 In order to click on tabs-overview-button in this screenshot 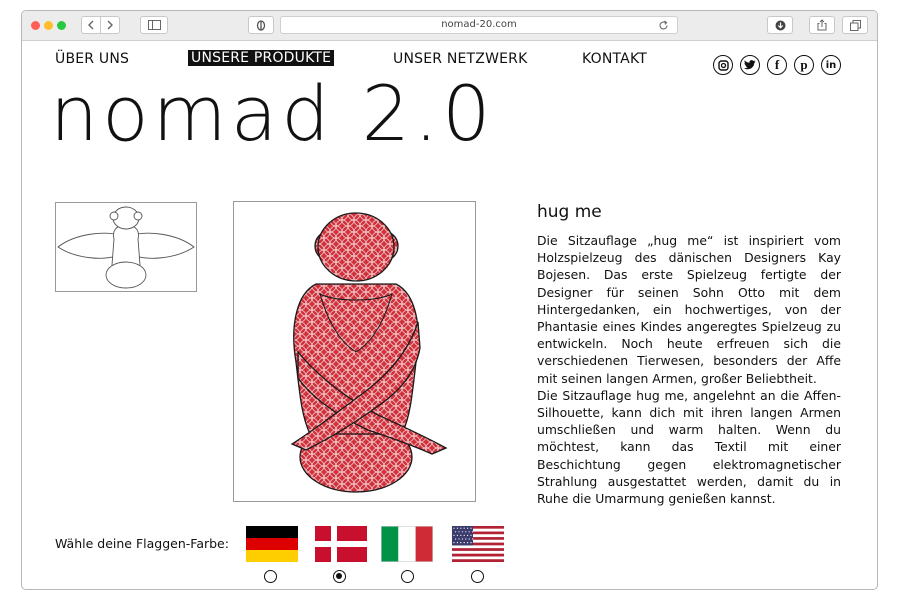, I will do `click(855, 25)`.